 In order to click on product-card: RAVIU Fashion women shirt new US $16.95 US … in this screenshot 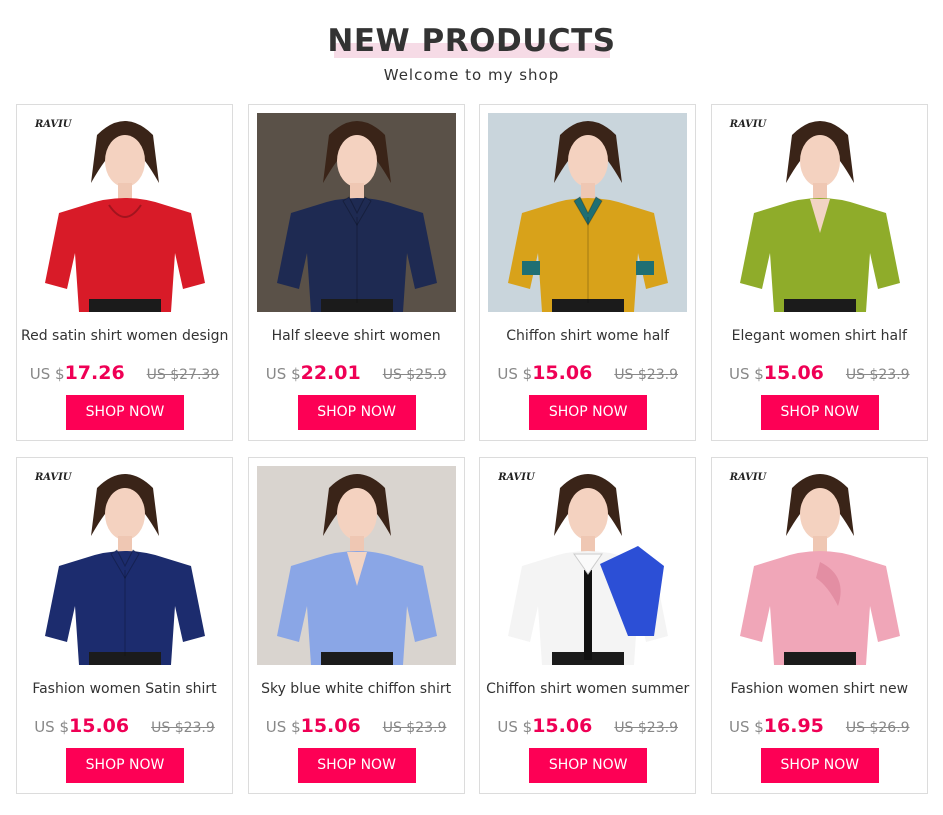, I will do `click(819, 625)`.